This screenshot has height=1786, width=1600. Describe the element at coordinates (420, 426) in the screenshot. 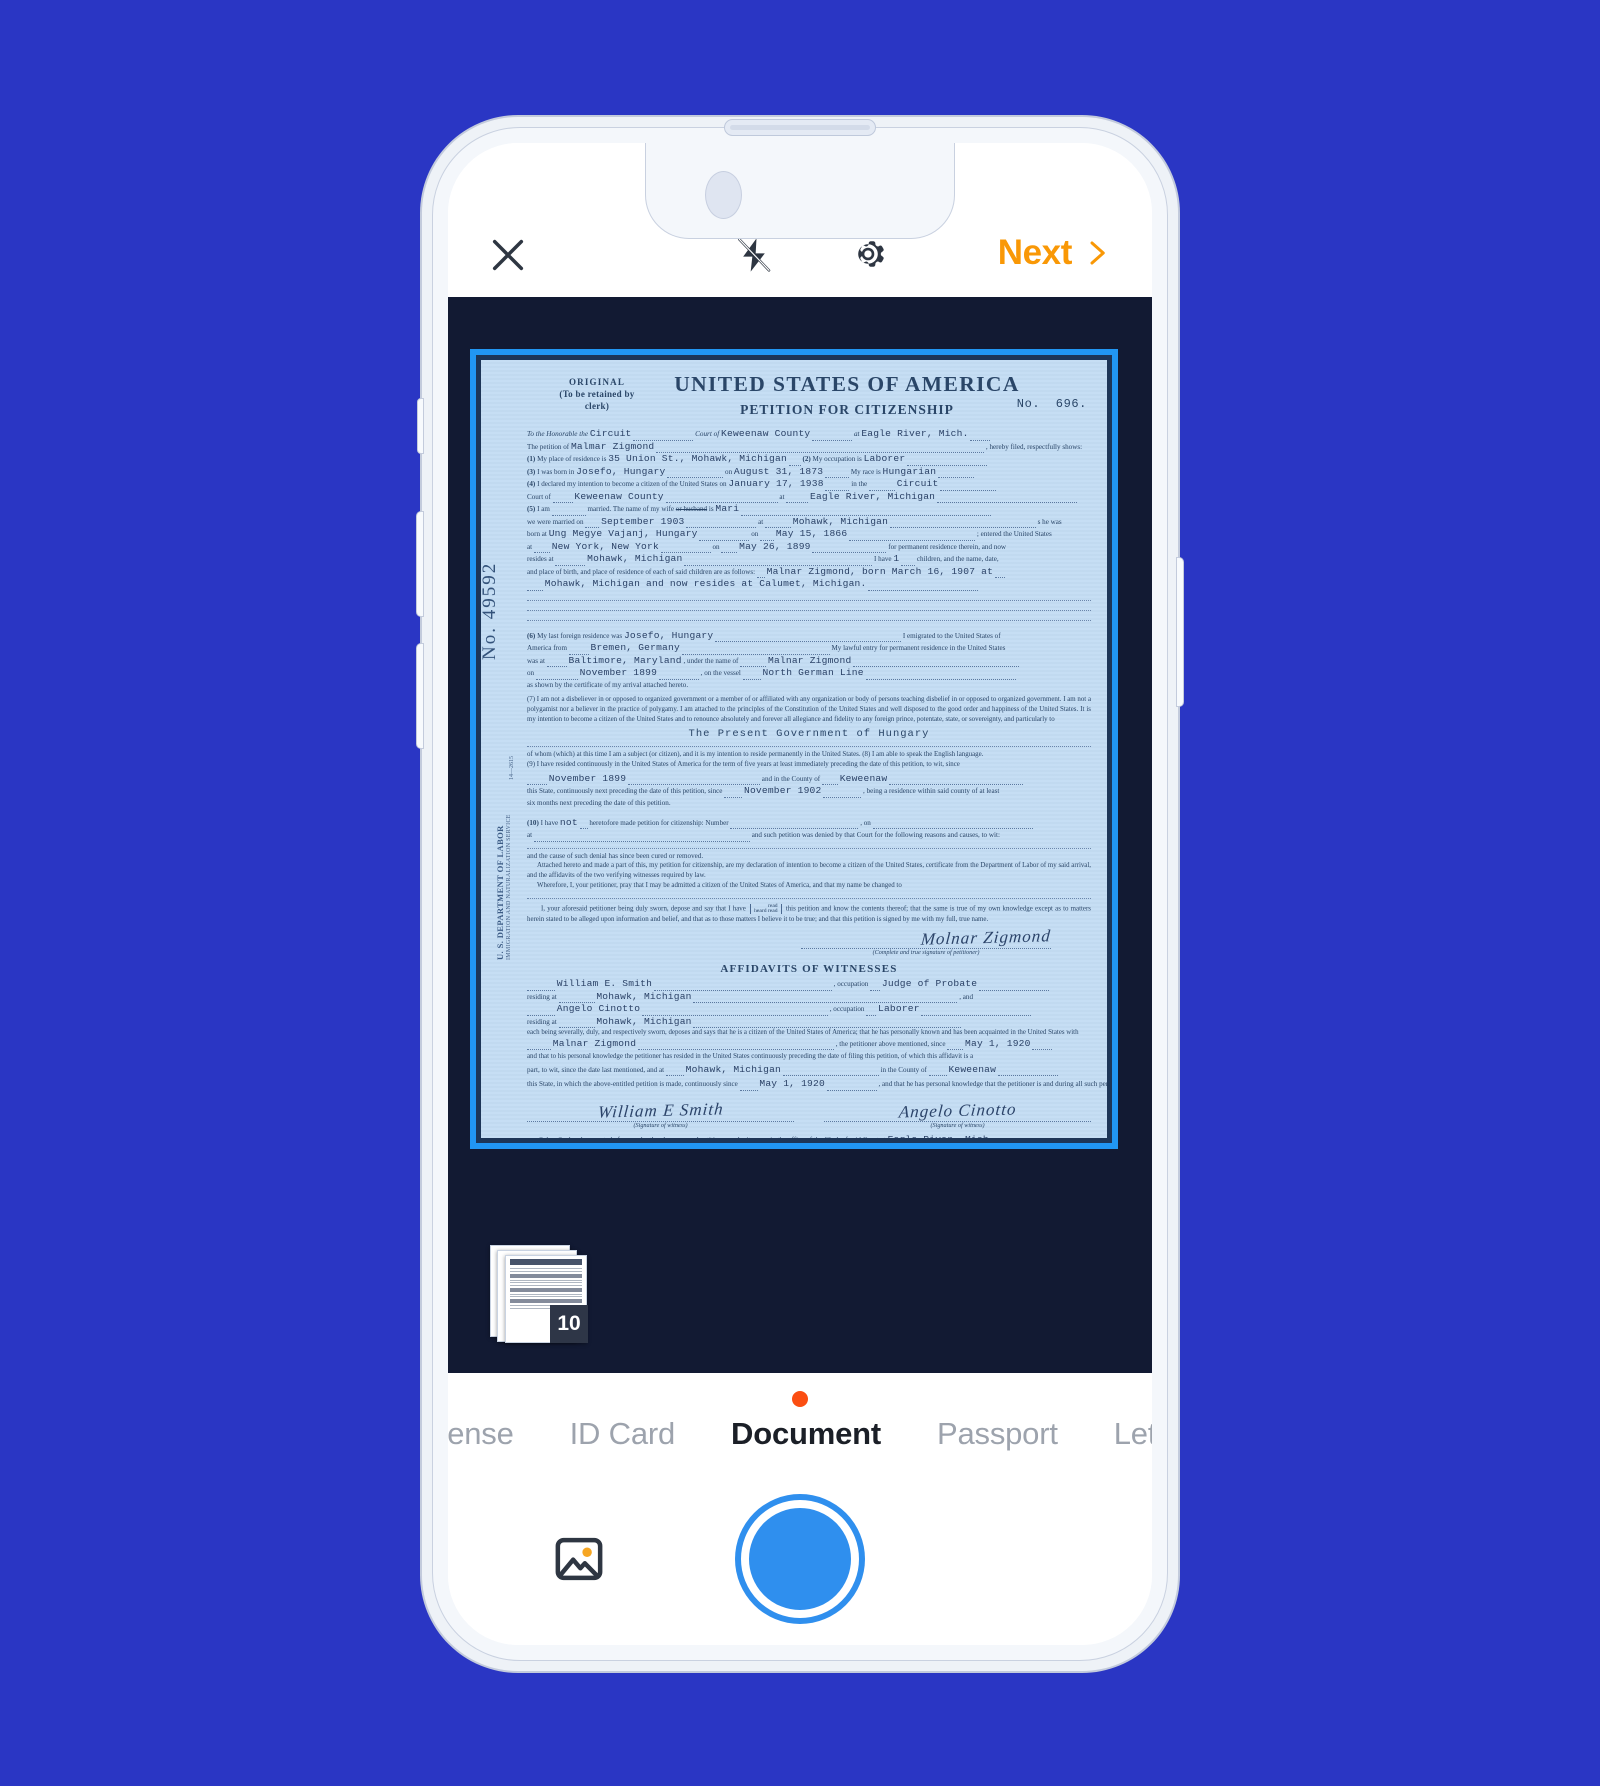

I see `silent-switch-button` at that location.